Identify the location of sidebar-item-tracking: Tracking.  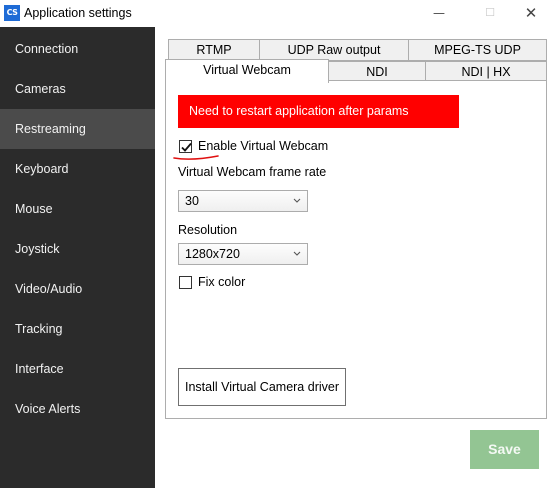
(77, 329).